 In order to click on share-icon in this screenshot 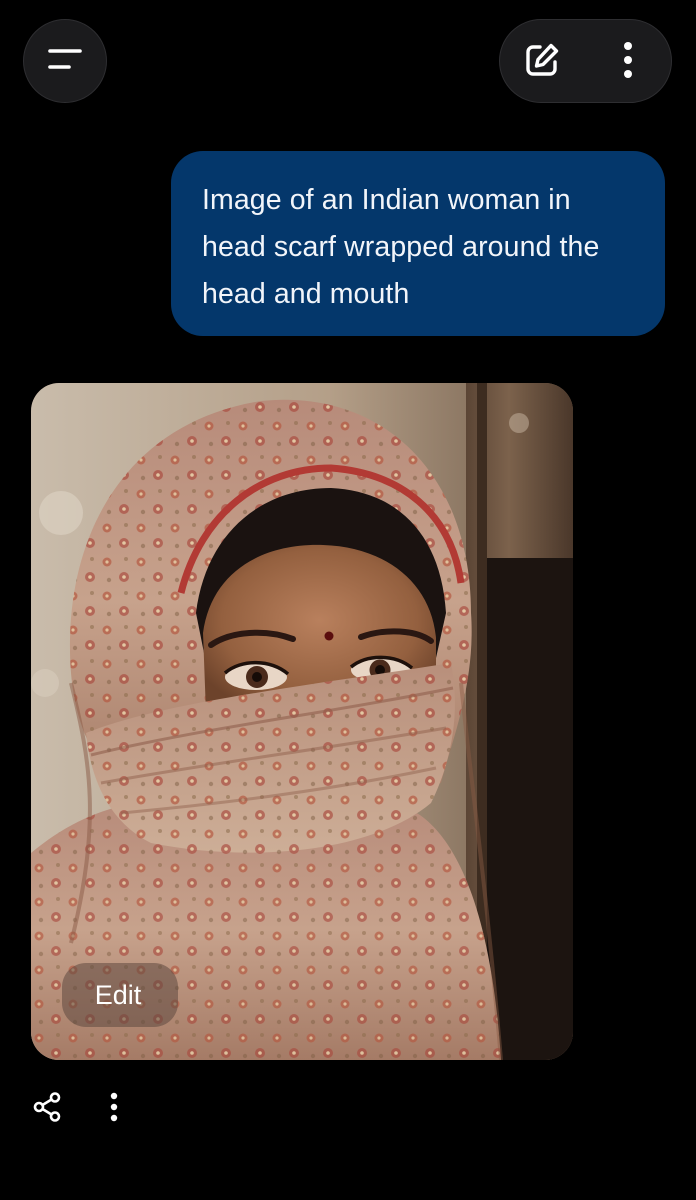, I will do `click(47, 1109)`.